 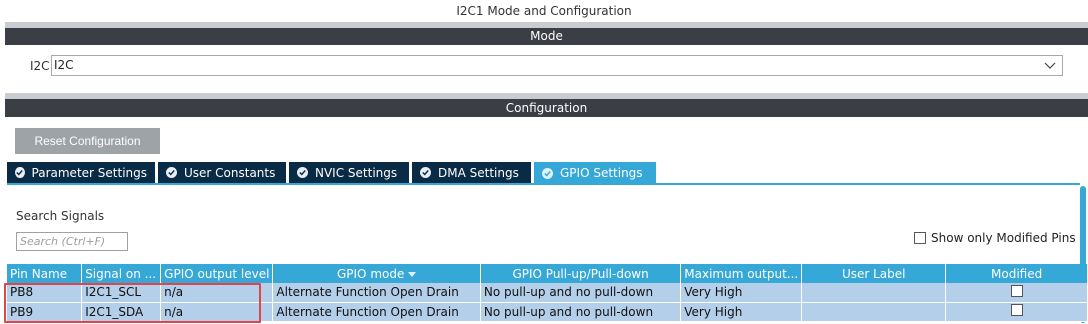 What do you see at coordinates (87, 141) in the screenshot?
I see `reset-configuration-button: Reset Configuration` at bounding box center [87, 141].